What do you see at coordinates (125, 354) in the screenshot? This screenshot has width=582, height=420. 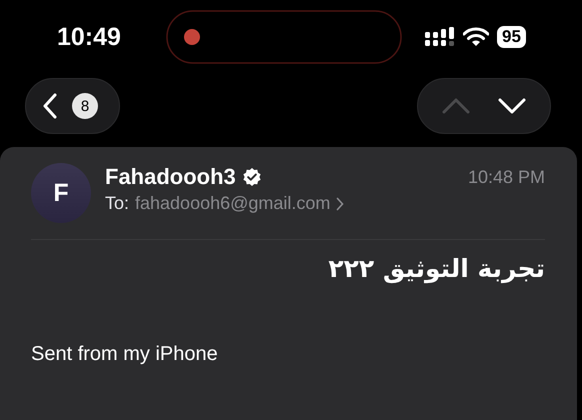 I see `message-body: Sent from my iPhone` at bounding box center [125, 354].